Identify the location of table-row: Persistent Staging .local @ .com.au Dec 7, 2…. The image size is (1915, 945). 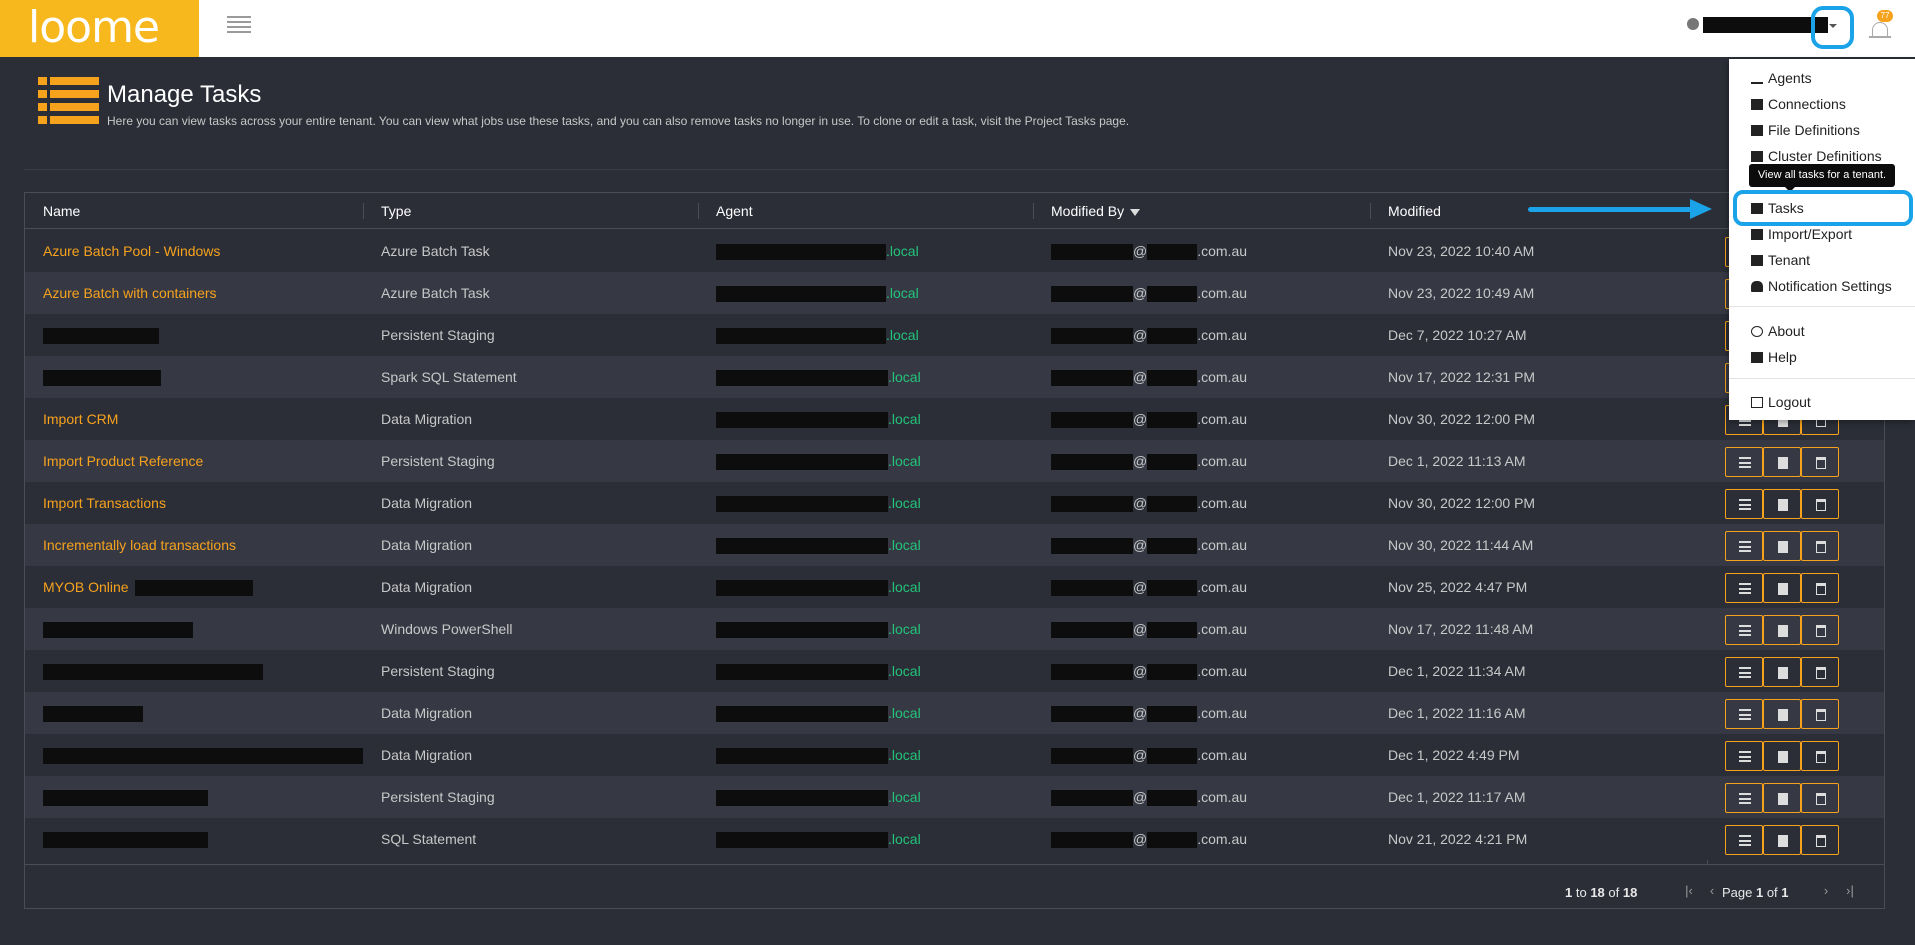
(954, 335).